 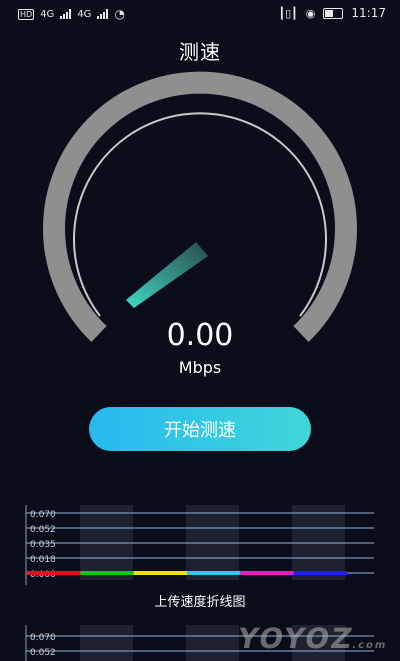 What do you see at coordinates (200, 602) in the screenshot?
I see `upload-chart-caption: 上传速度折线图` at bounding box center [200, 602].